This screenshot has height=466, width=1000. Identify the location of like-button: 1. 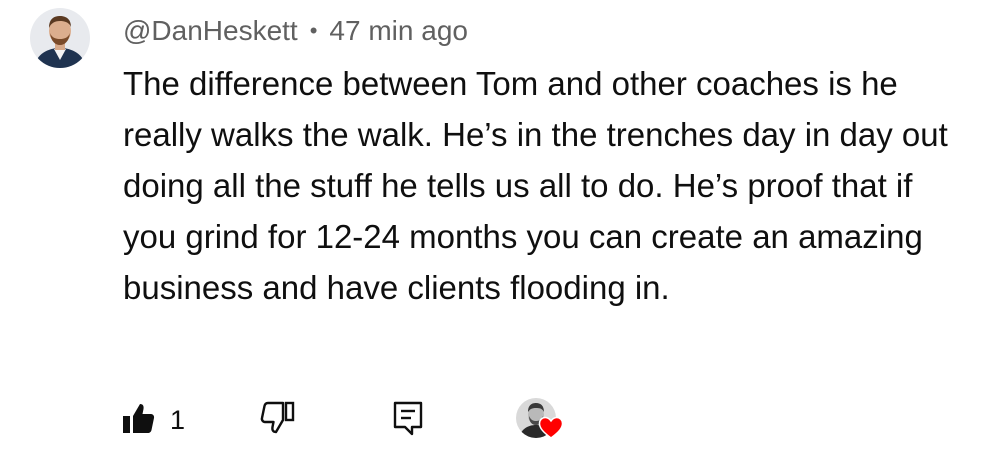
(152, 420).